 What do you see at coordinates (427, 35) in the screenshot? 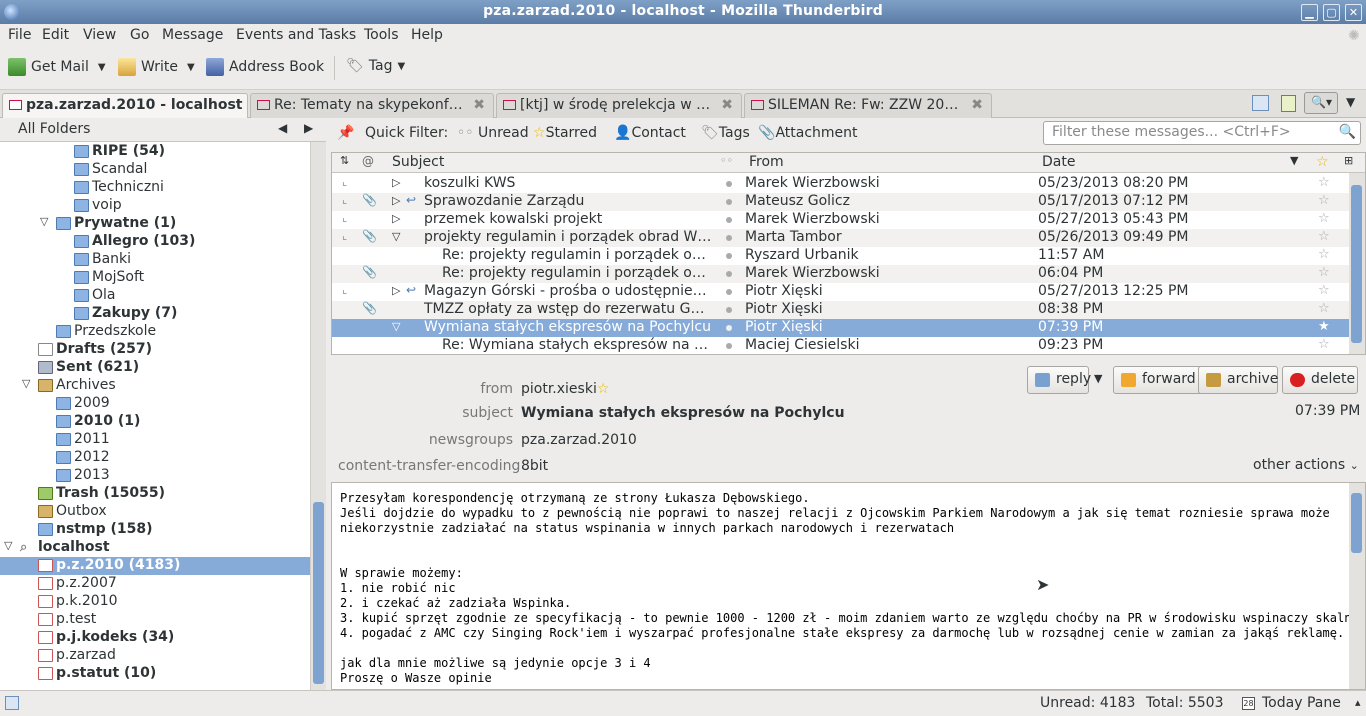
I see `menu-help: Help` at bounding box center [427, 35].